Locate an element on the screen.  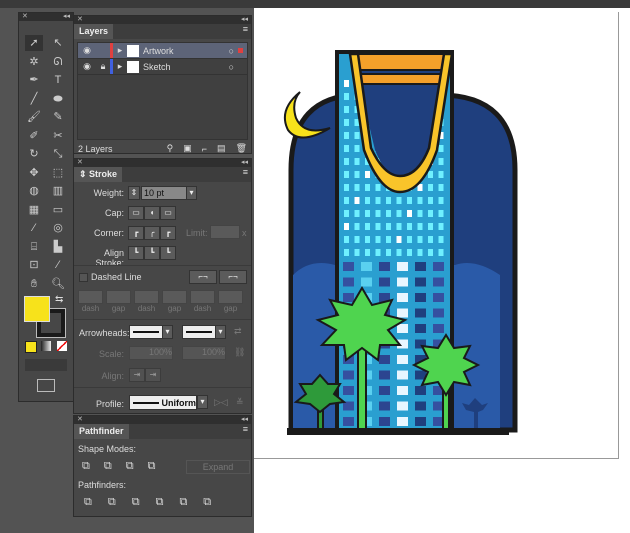
perspective-tool-icon: ▥ is located at coordinates (58, 191).